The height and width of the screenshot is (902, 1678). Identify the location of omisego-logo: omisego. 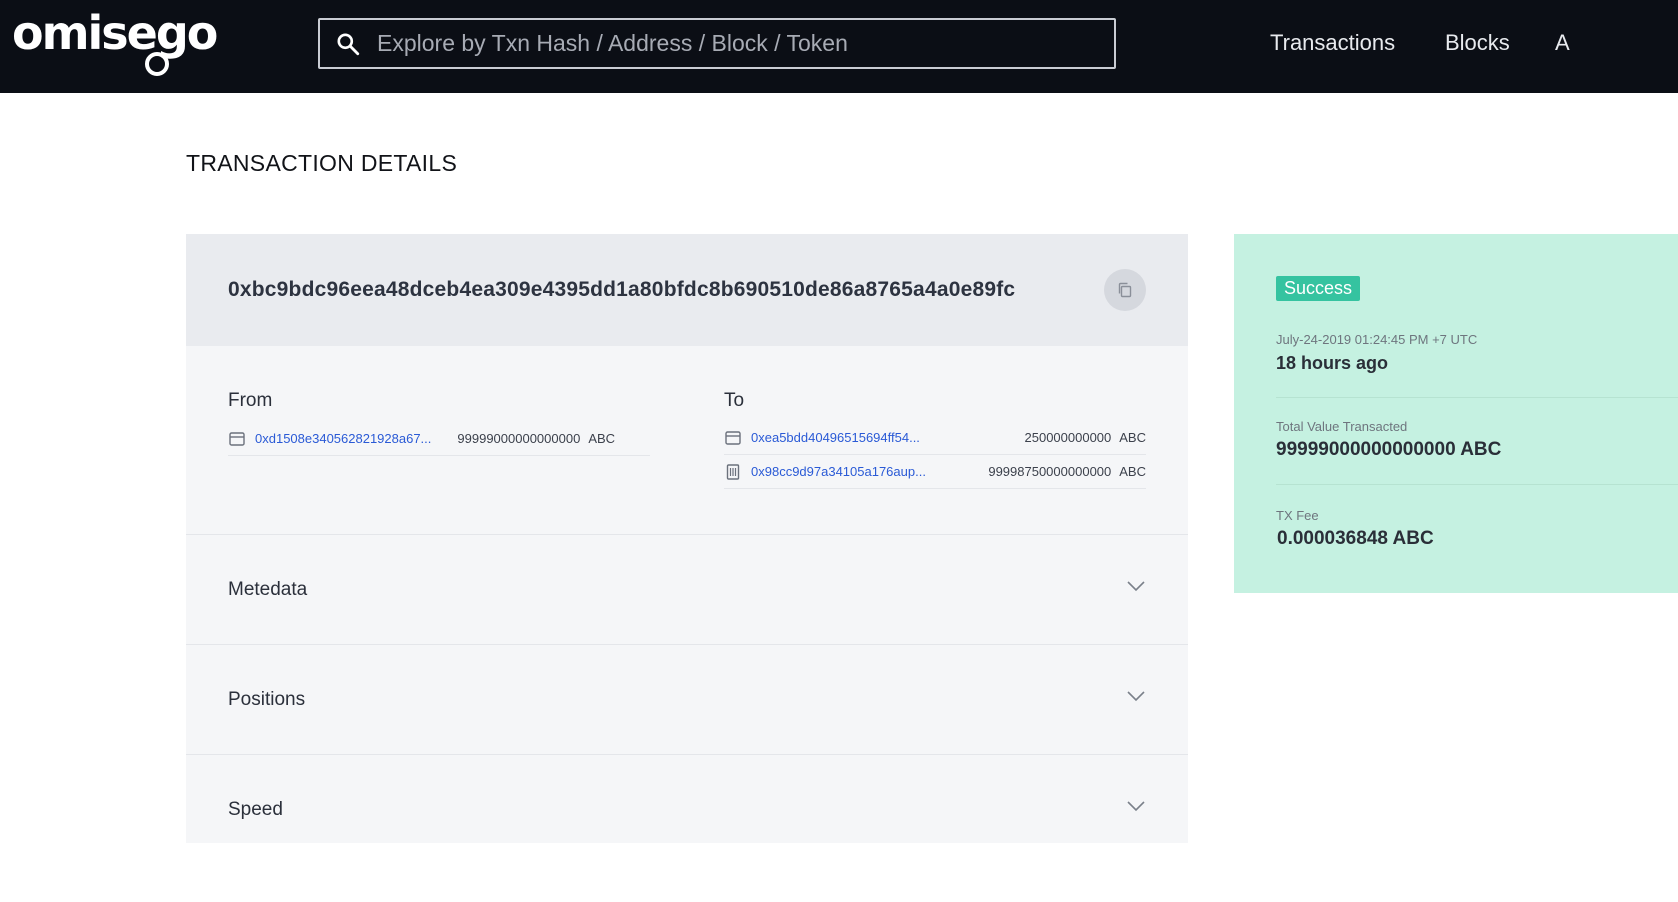
(115, 43).